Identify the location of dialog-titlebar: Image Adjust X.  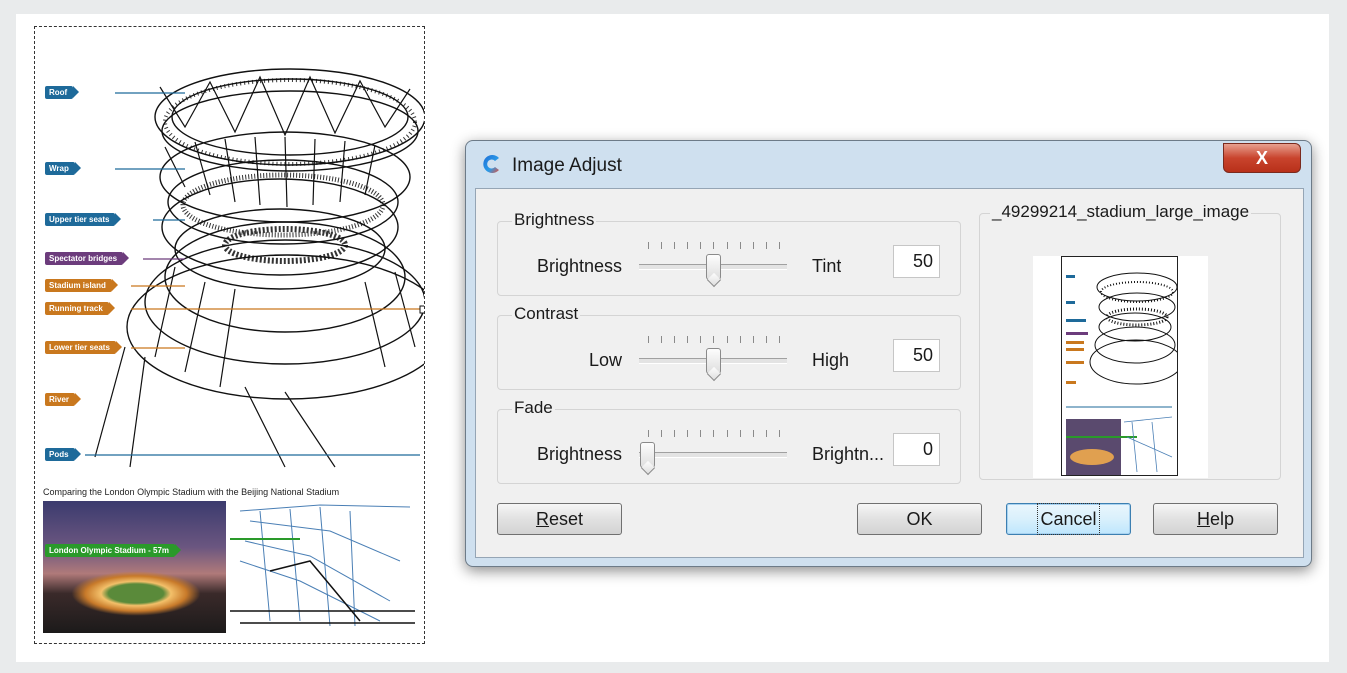
(888, 164).